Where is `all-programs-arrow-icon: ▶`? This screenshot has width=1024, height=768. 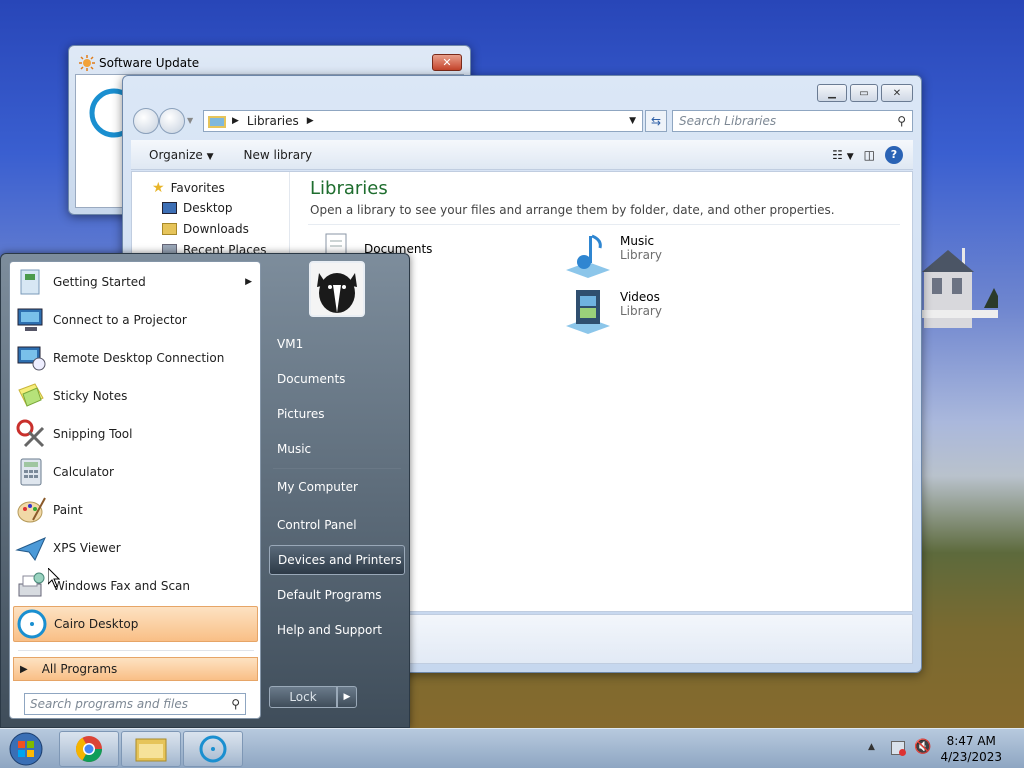
all-programs-arrow-icon: ▶ is located at coordinates (24, 669).